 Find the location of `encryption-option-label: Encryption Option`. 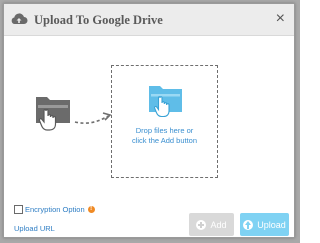

encryption-option-label: Encryption Option is located at coordinates (55, 209).